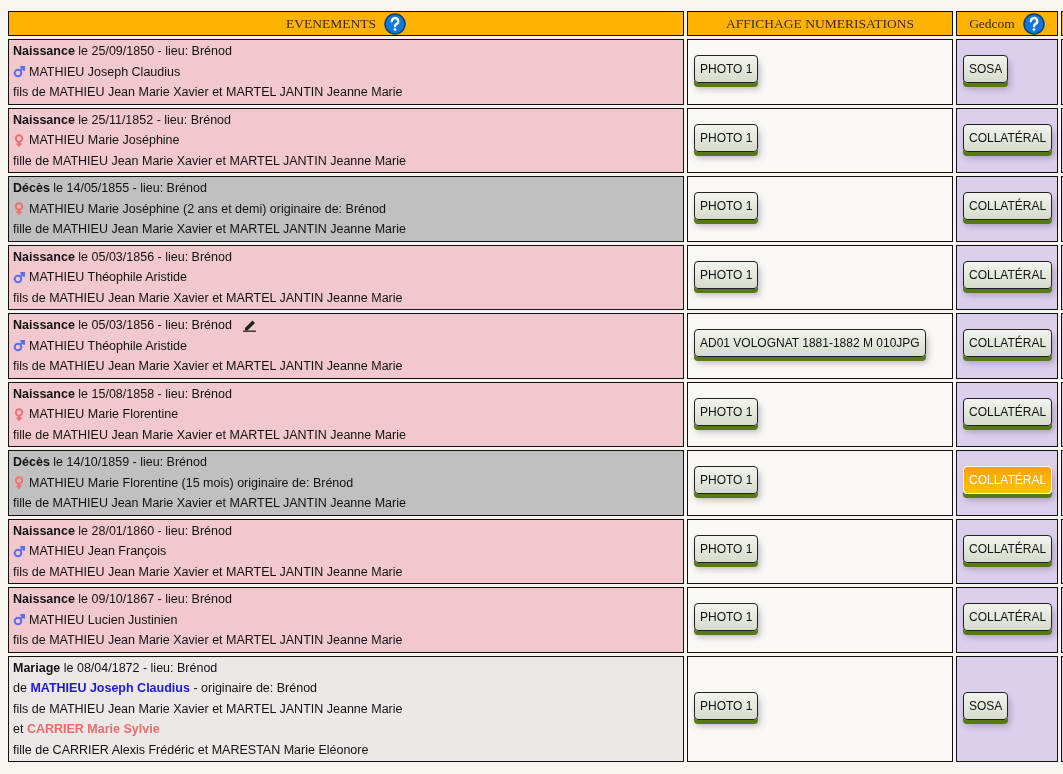 Image resolution: width=1063 pixels, height=774 pixels. I want to click on event-text: Mariage le 08/04/1872 - lieu: Brénod, so click(115, 667).